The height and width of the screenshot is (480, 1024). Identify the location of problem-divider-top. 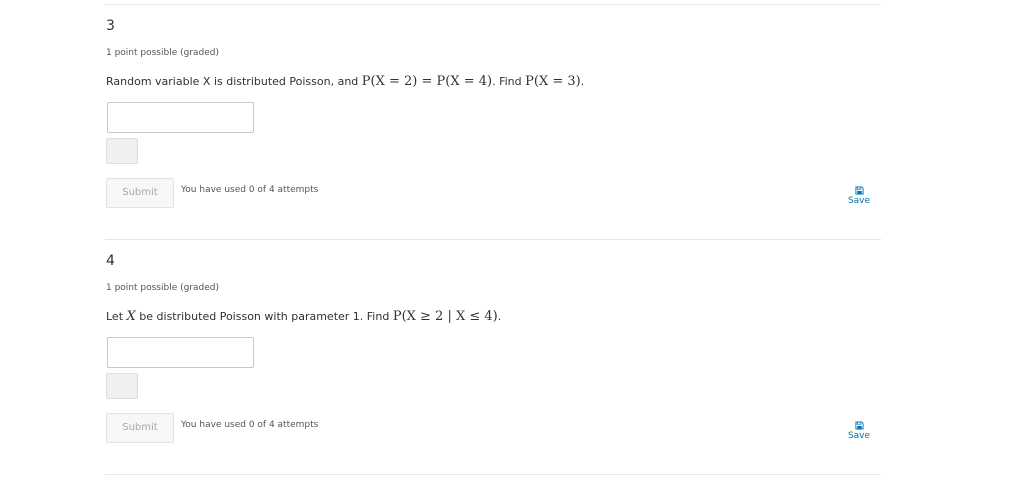
(493, 4).